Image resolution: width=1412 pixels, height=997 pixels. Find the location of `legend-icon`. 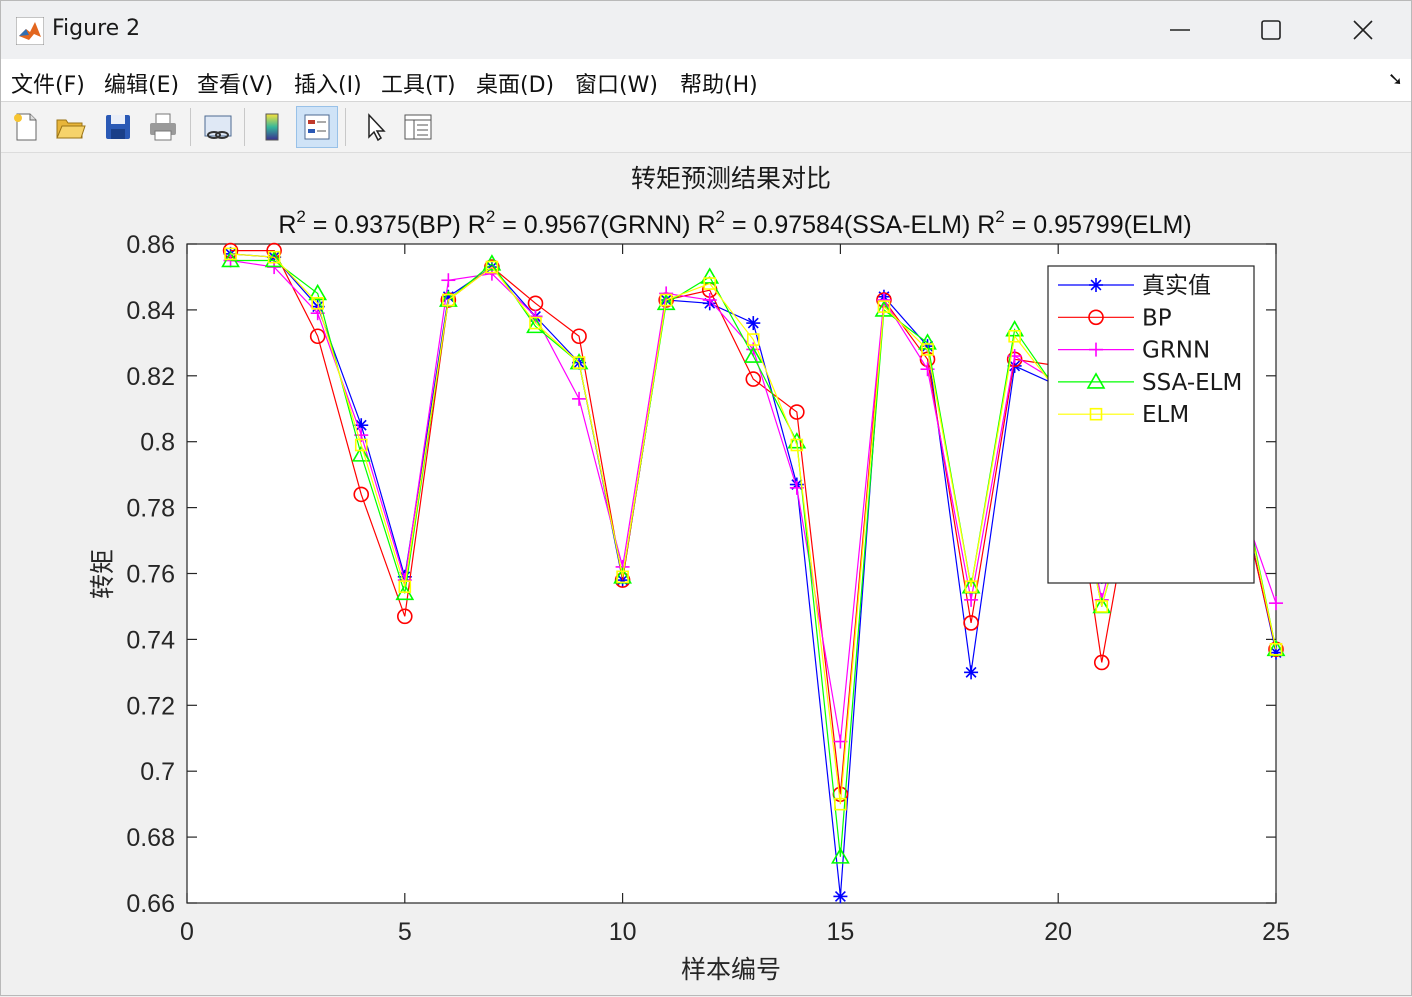

legend-icon is located at coordinates (317, 127).